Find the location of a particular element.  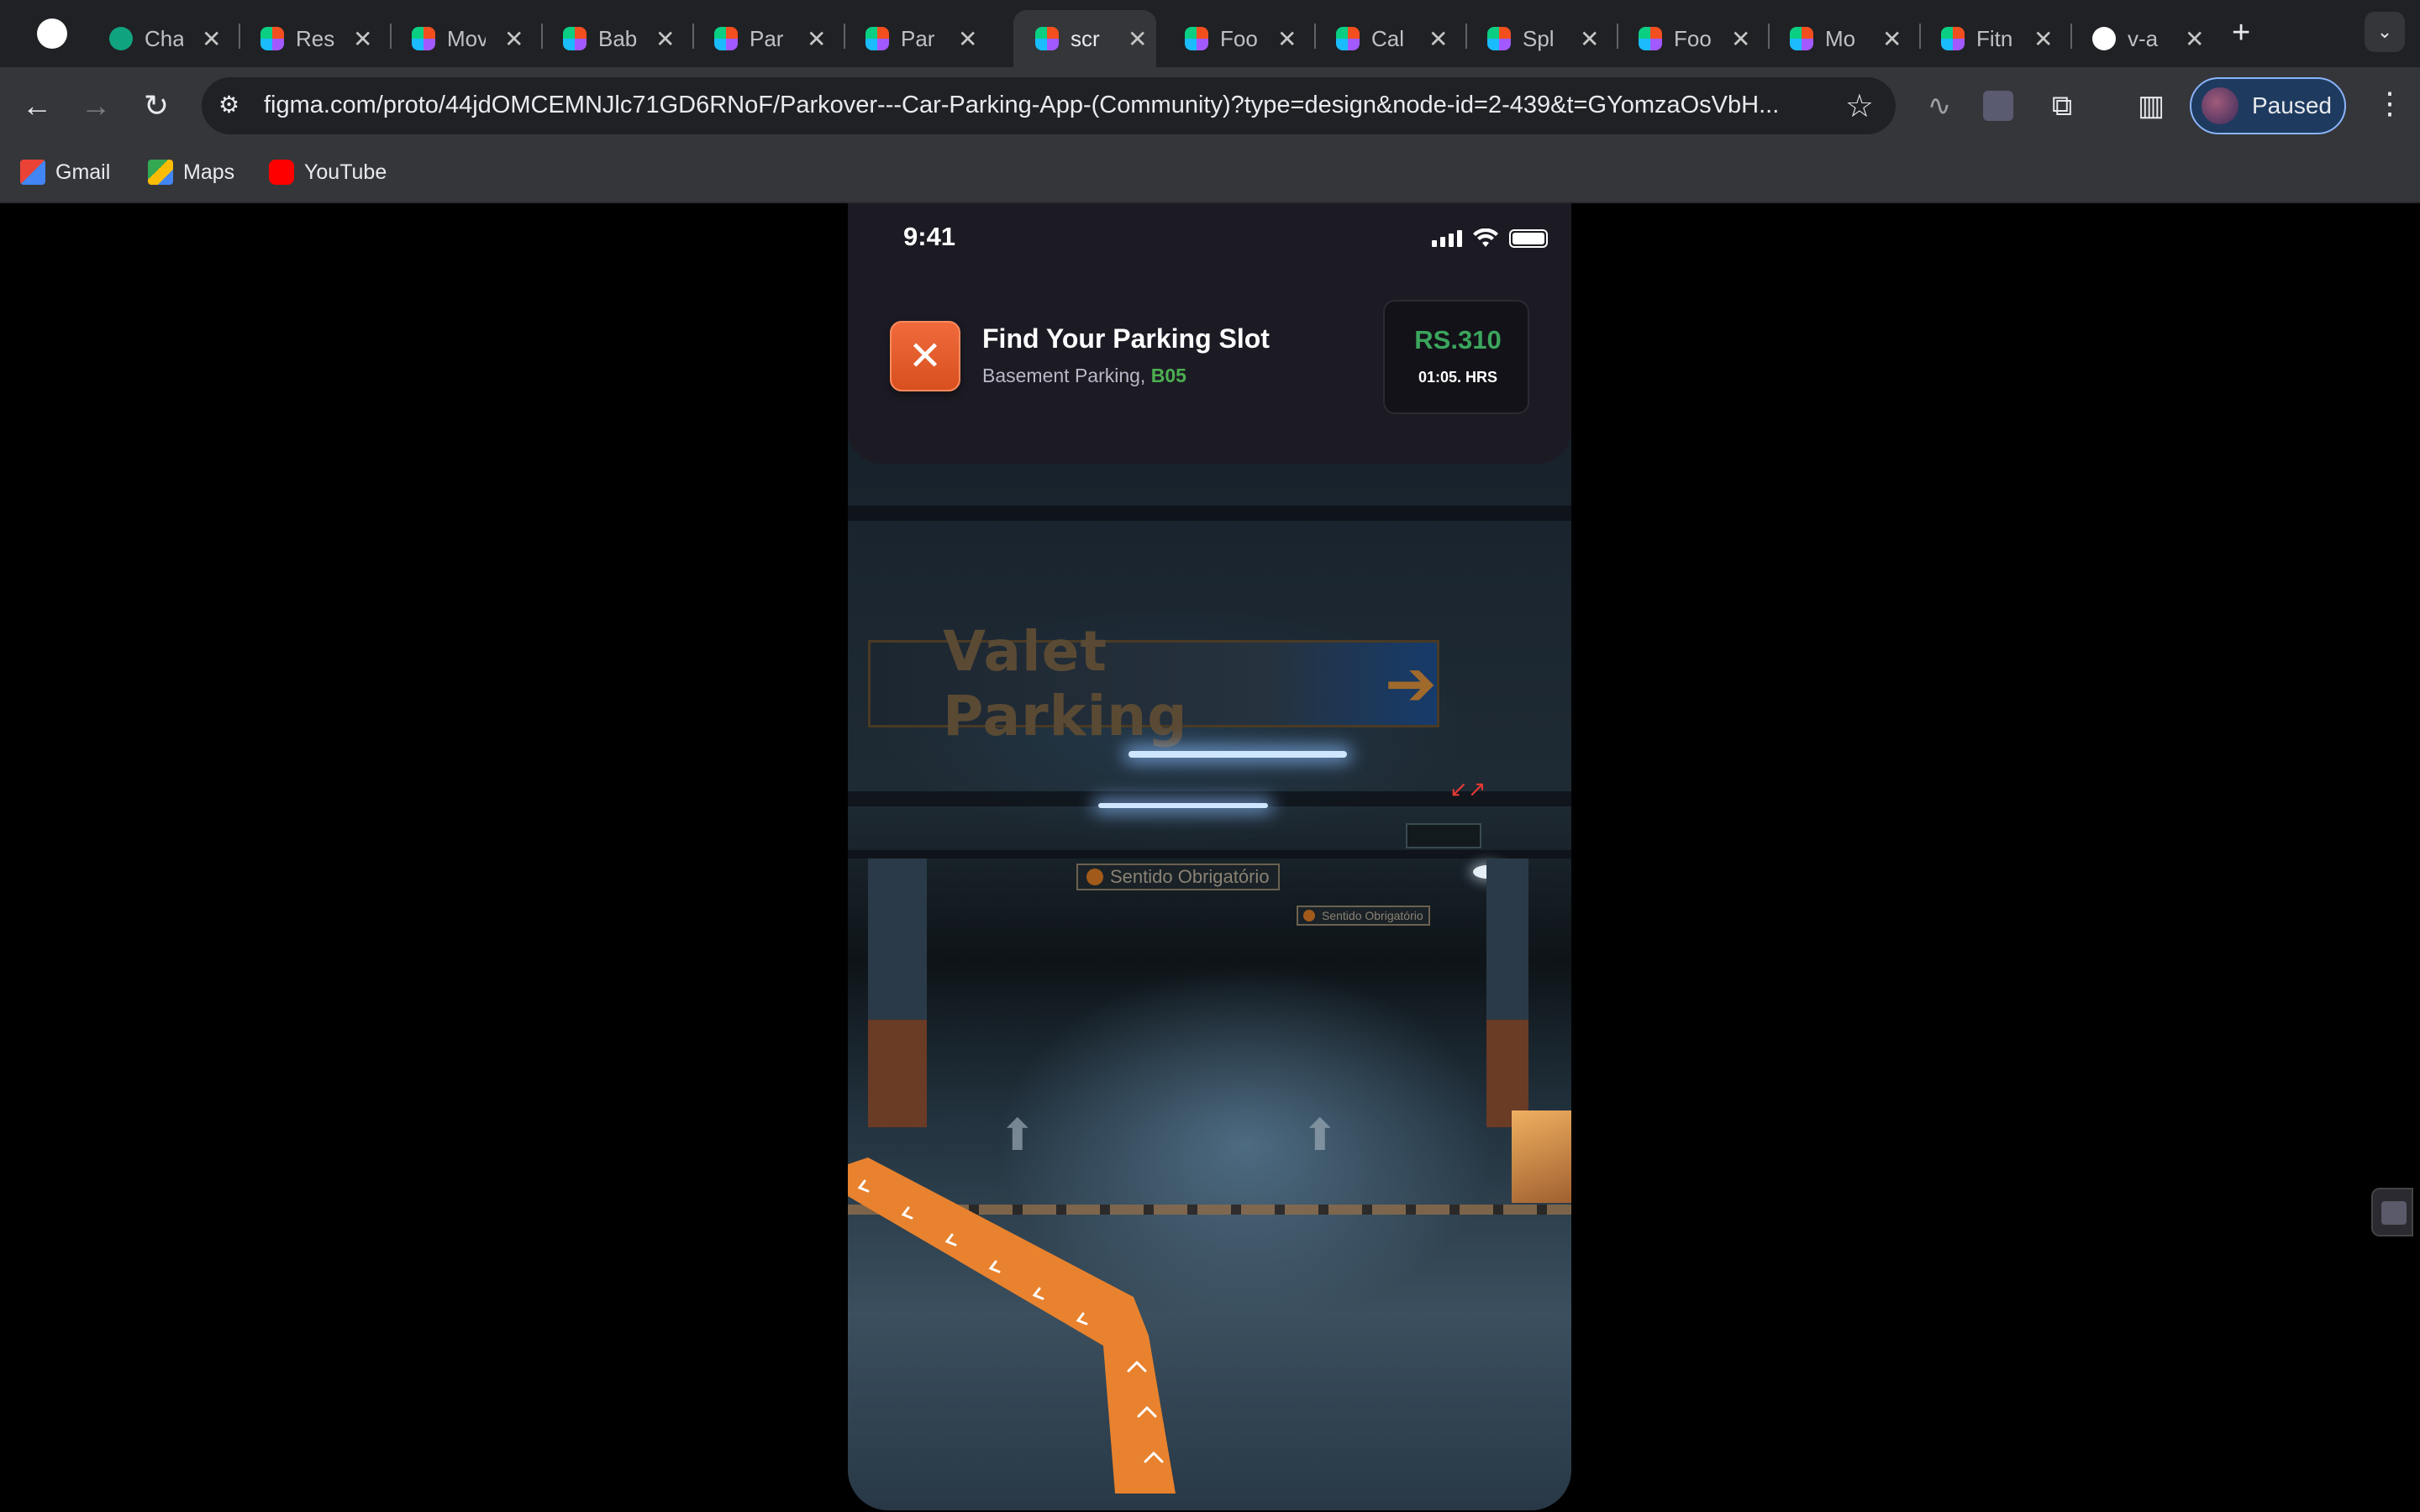

parking-price: RS.310 is located at coordinates (1458, 339).